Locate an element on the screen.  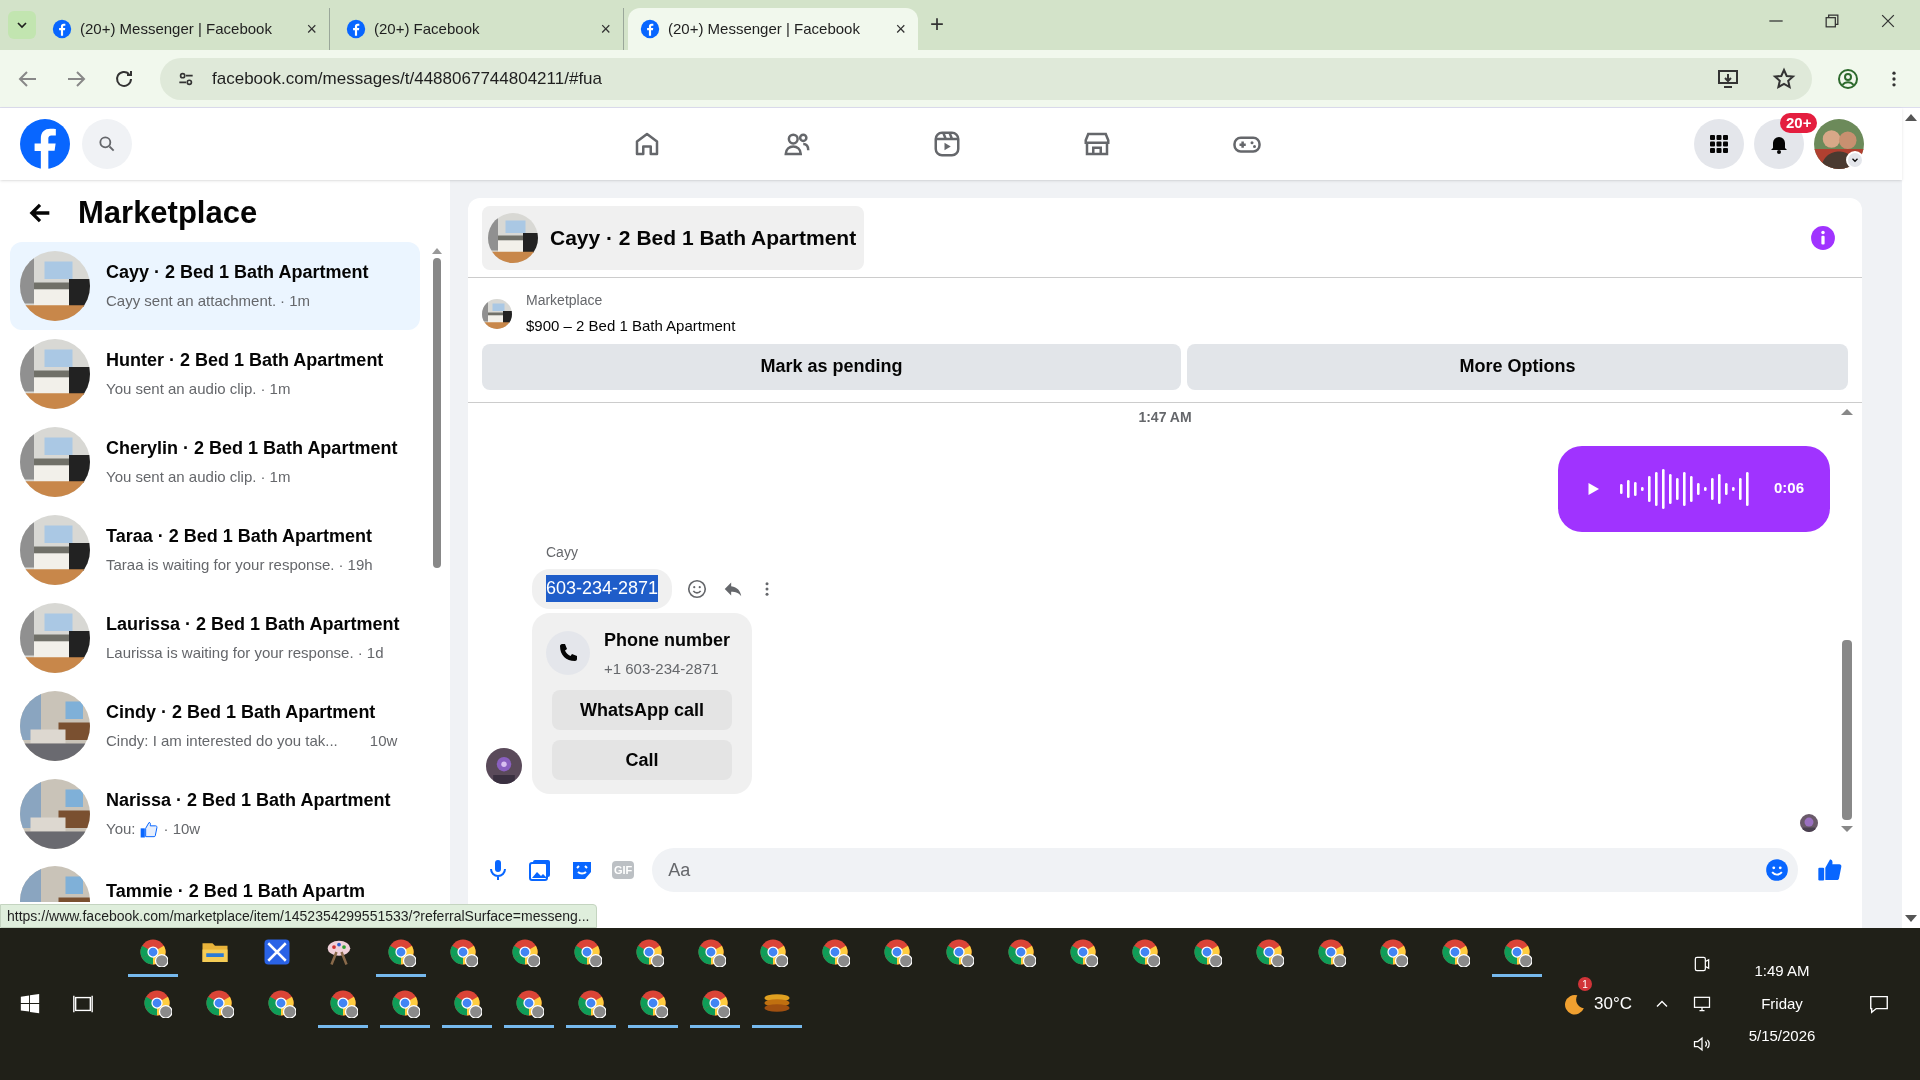
message-text: 603-234-2871 is located at coordinates (602, 588).